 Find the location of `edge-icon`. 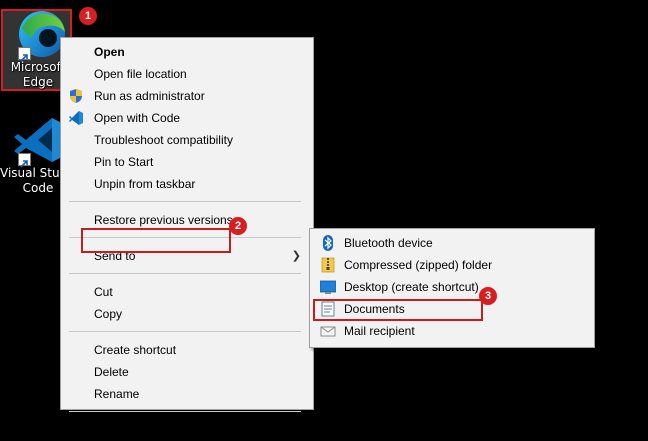

edge-icon is located at coordinates (38, 35).